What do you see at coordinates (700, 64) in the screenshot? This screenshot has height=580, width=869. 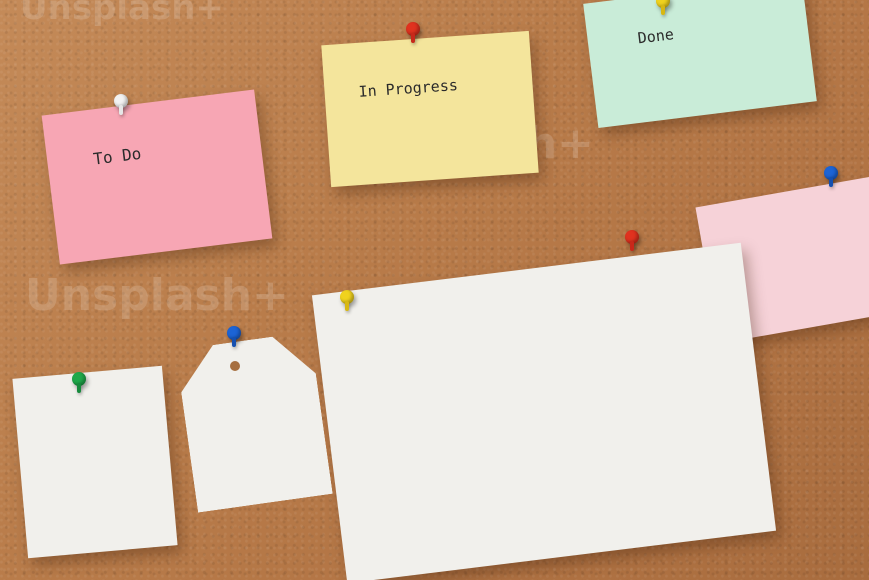 I see `done-note: Done` at bounding box center [700, 64].